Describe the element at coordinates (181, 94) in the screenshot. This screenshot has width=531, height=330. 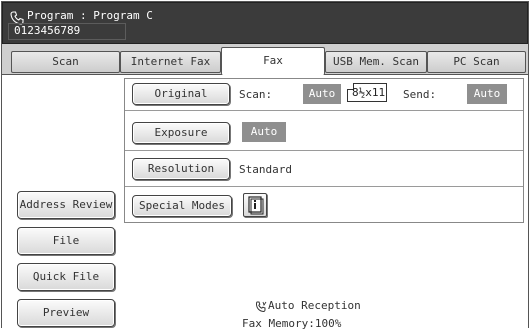
I see `original-button: Original` at that location.